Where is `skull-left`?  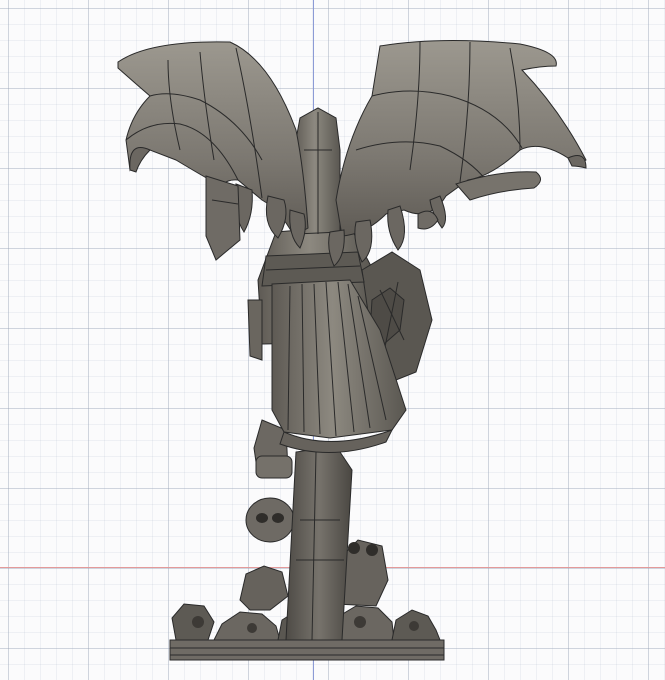
skull-left is located at coordinates (270, 520).